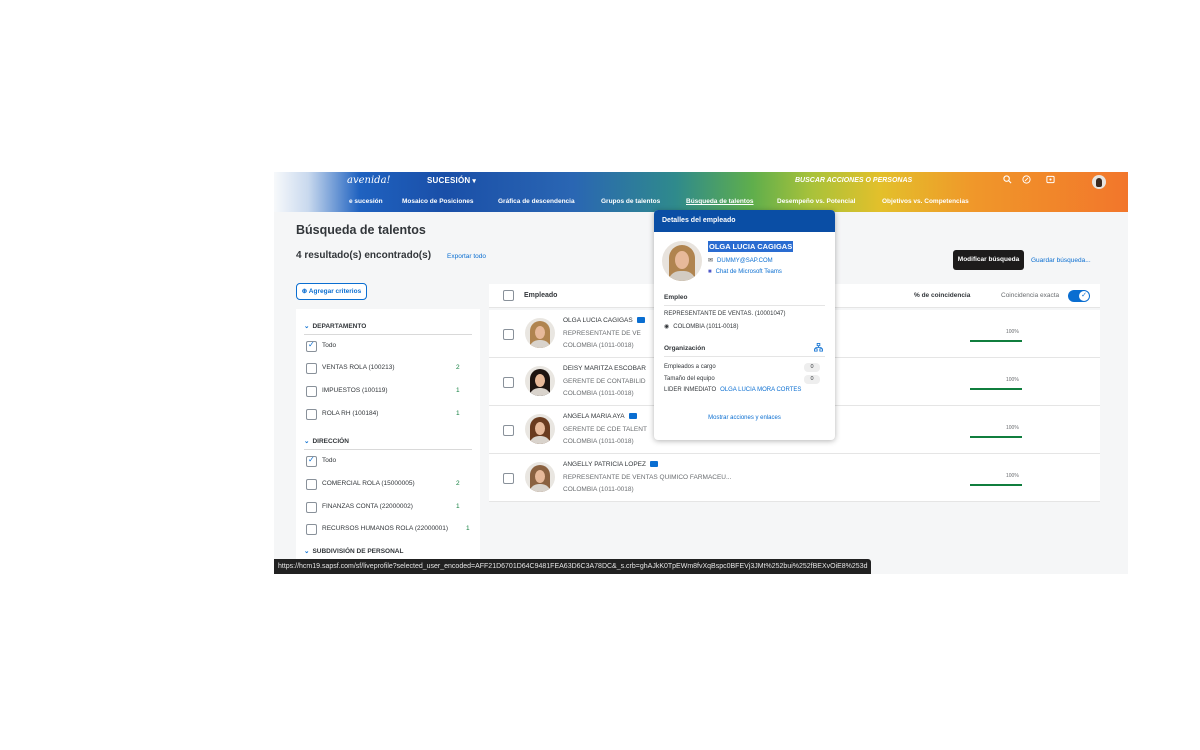  What do you see at coordinates (744, 418) in the screenshot?
I see `show-actions-link: Mostrar acciones y enlaces` at bounding box center [744, 418].